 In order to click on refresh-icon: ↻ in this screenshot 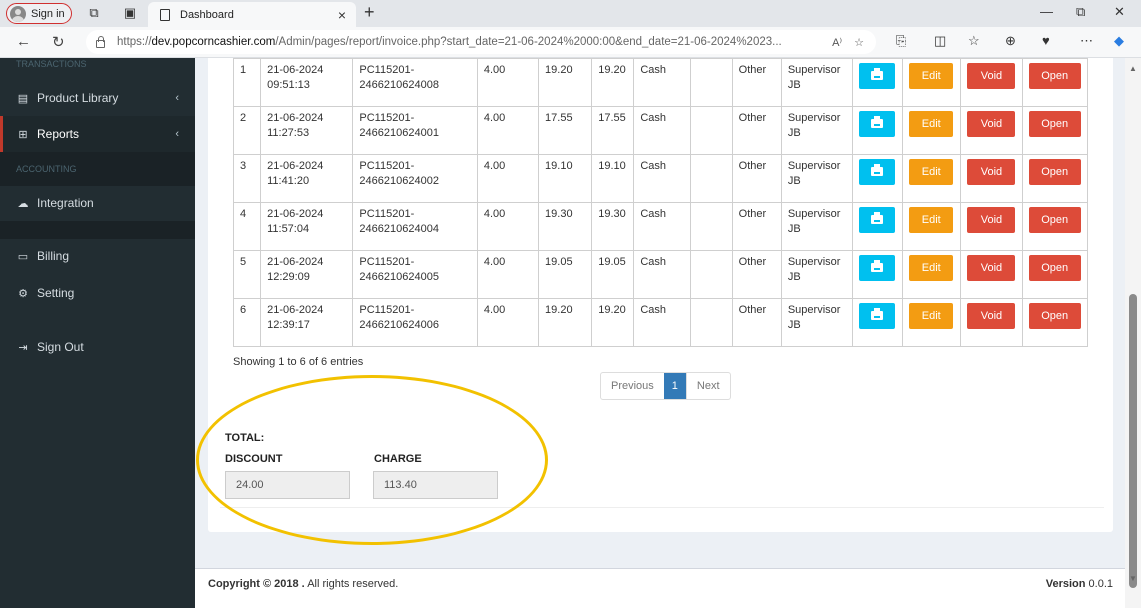, I will do `click(58, 42)`.